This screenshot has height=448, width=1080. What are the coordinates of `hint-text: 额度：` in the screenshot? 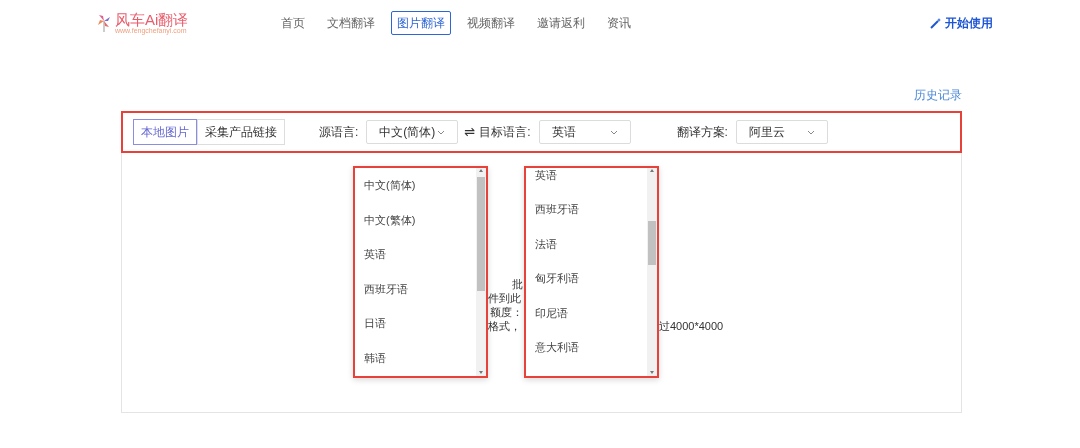 It's located at (506, 312).